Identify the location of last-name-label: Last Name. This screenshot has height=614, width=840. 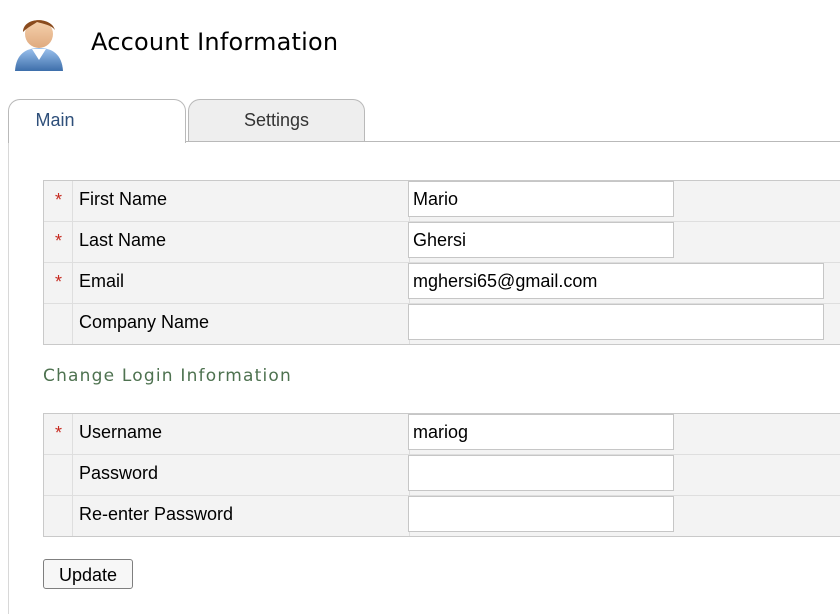
(123, 240).